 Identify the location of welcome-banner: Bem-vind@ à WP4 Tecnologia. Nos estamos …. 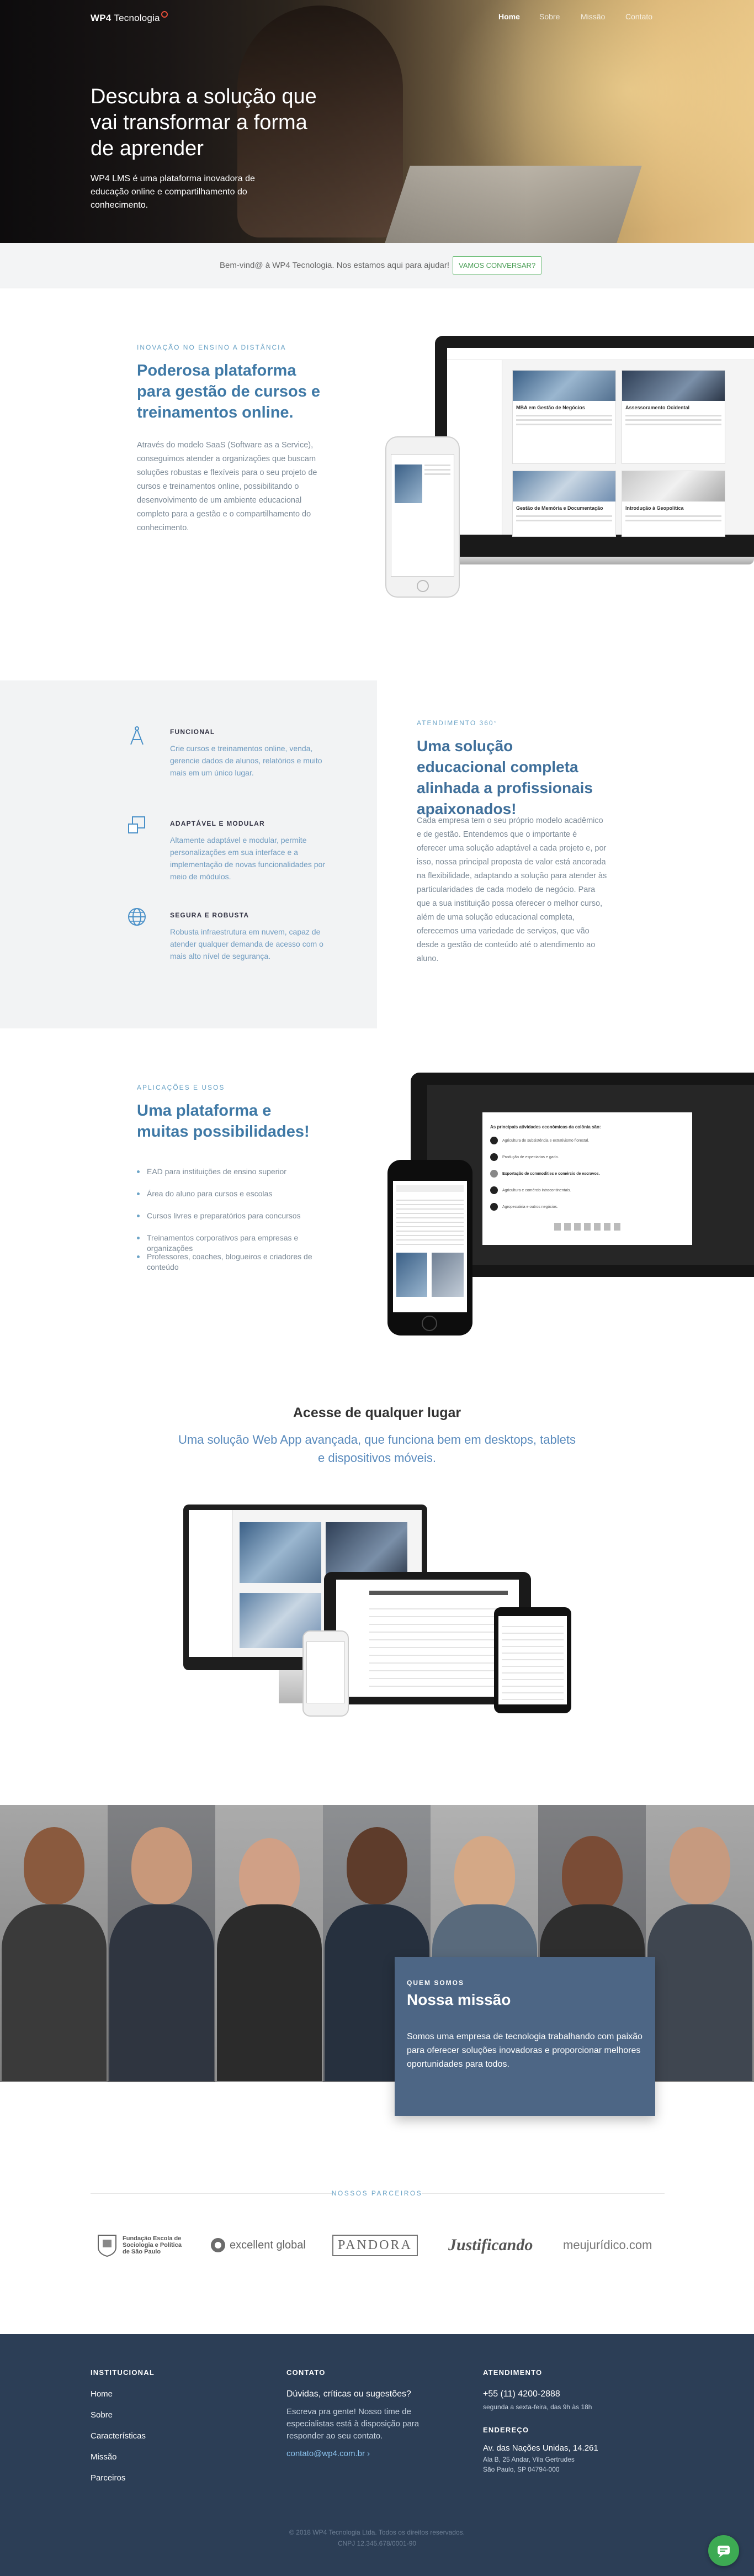
(377, 265).